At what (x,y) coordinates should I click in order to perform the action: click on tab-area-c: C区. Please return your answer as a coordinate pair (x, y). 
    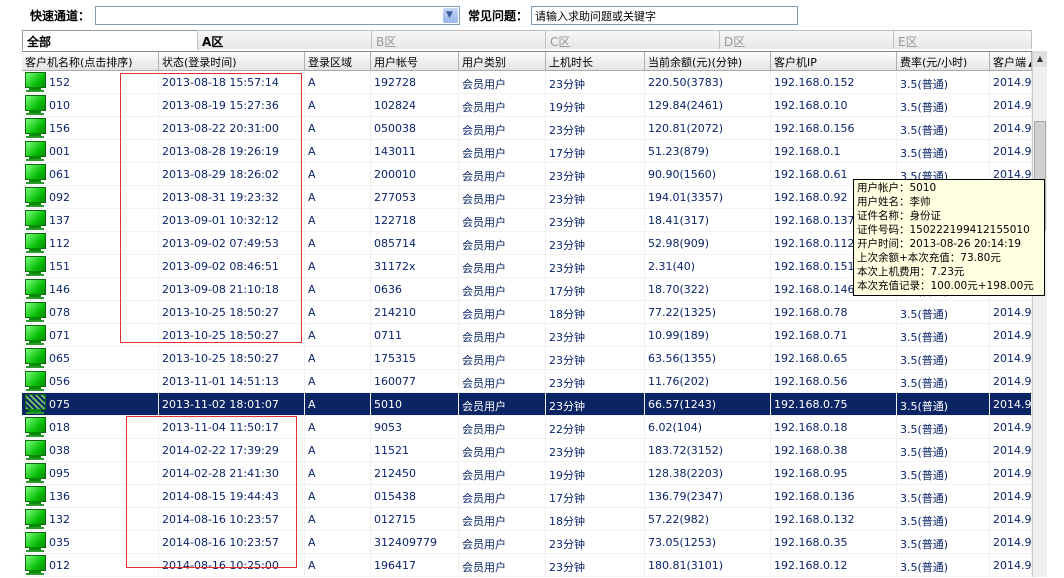
    Looking at the image, I should click on (633, 39).